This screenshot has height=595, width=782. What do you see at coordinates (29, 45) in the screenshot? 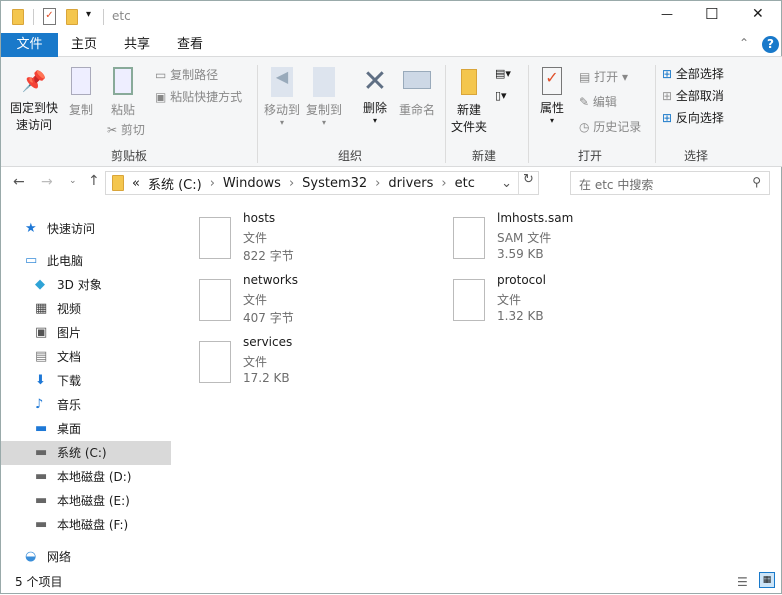
I see `tab-file: 文件` at bounding box center [29, 45].